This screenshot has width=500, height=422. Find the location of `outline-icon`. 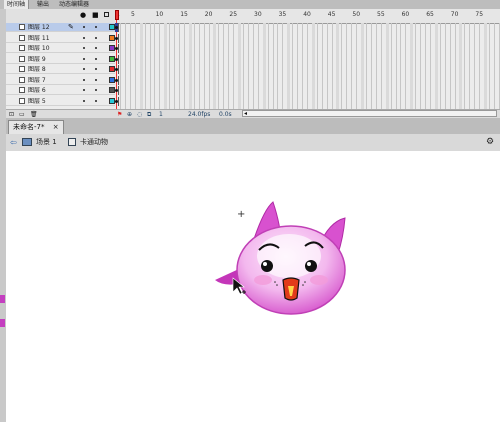

outline-icon is located at coordinates (106, 14).